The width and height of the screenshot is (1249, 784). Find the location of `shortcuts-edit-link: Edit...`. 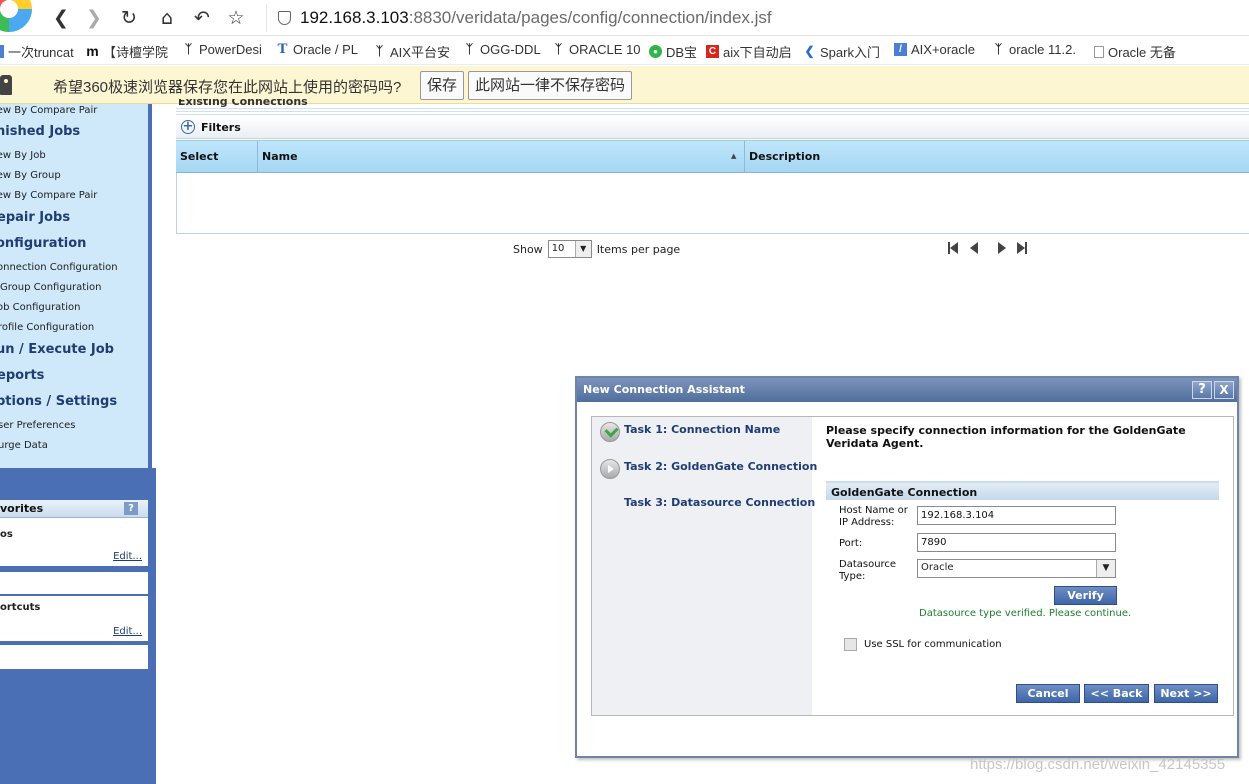

shortcuts-edit-link: Edit... is located at coordinates (127, 631).